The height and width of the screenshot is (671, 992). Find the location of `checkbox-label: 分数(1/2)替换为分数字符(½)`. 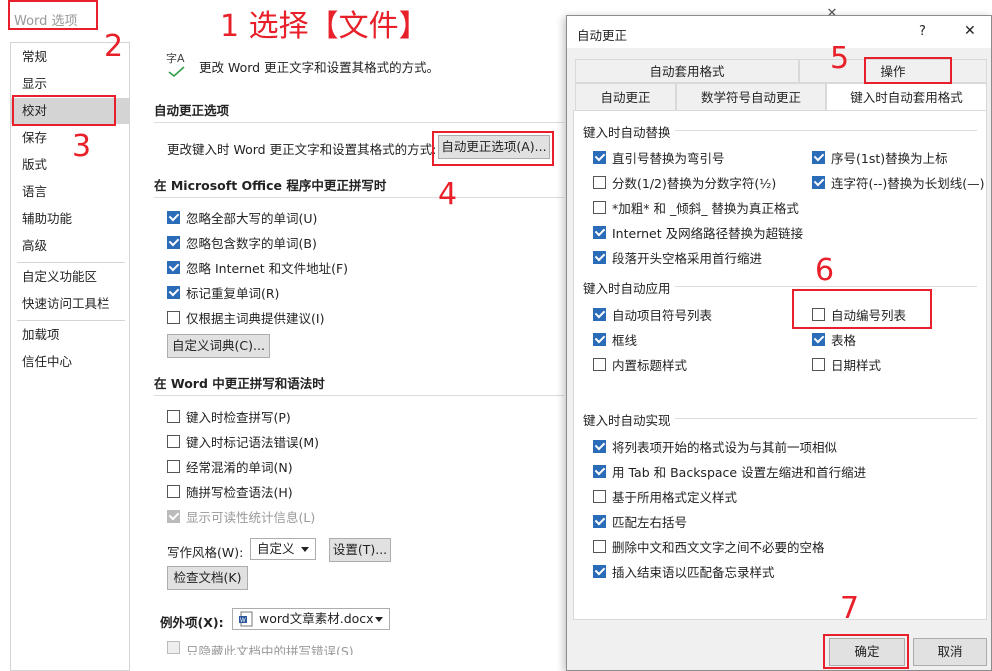

checkbox-label: 分数(1/2)替换为分数字符(½) is located at coordinates (694, 183).